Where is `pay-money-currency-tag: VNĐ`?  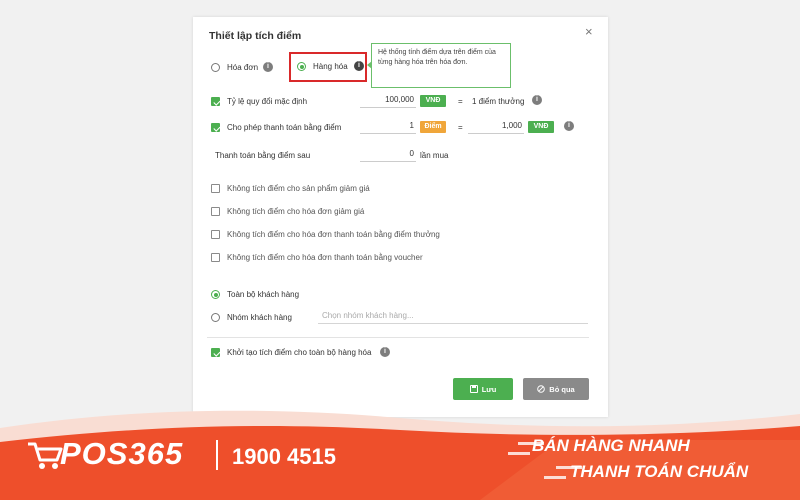 pay-money-currency-tag: VNĐ is located at coordinates (541, 127).